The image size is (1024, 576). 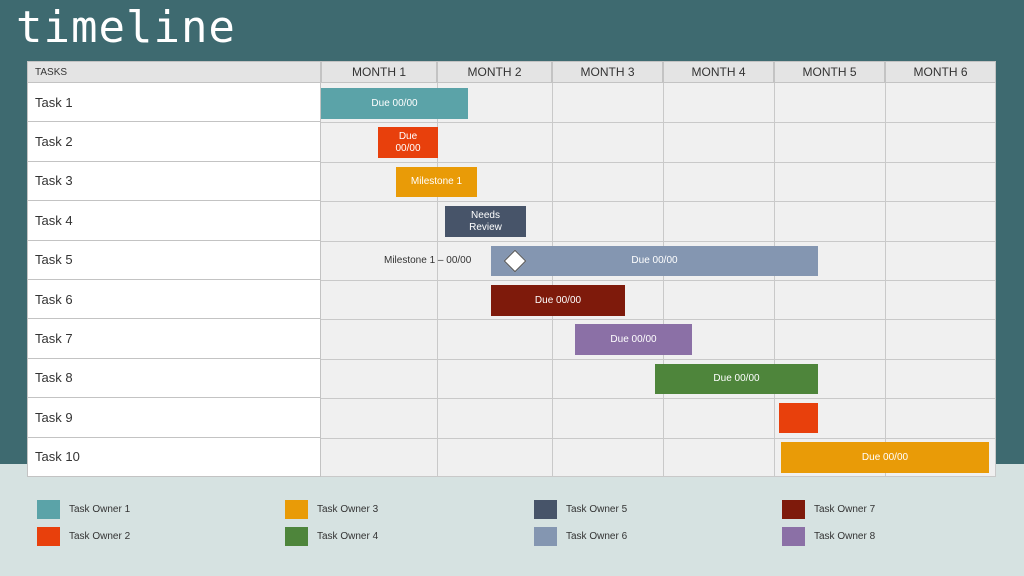 I want to click on legend-item-owner-3: Task Owner 3, so click(x=331, y=509).